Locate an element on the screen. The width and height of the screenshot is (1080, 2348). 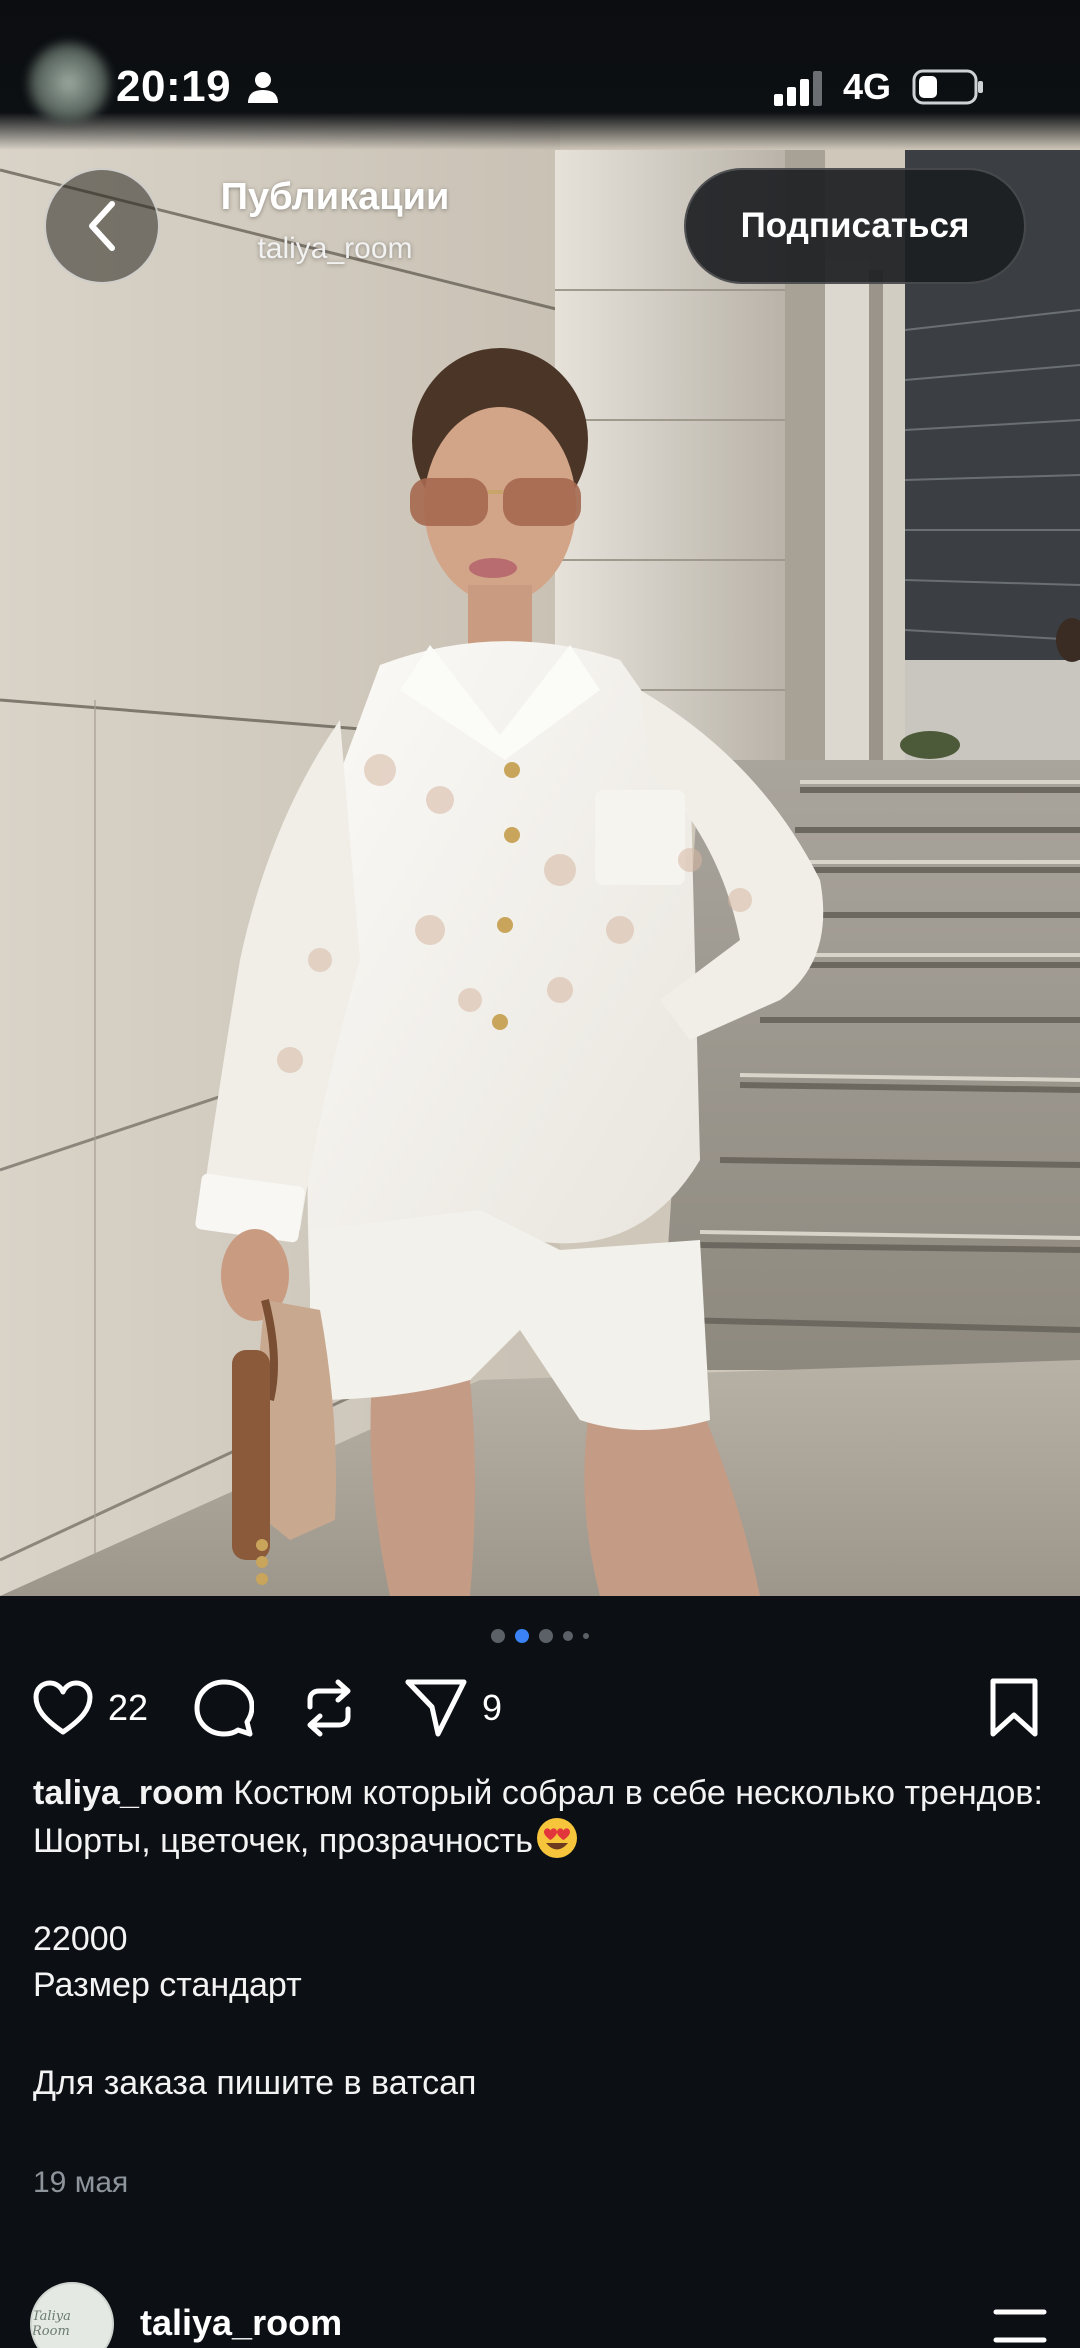
like-count: 22 is located at coordinates (128, 1707).